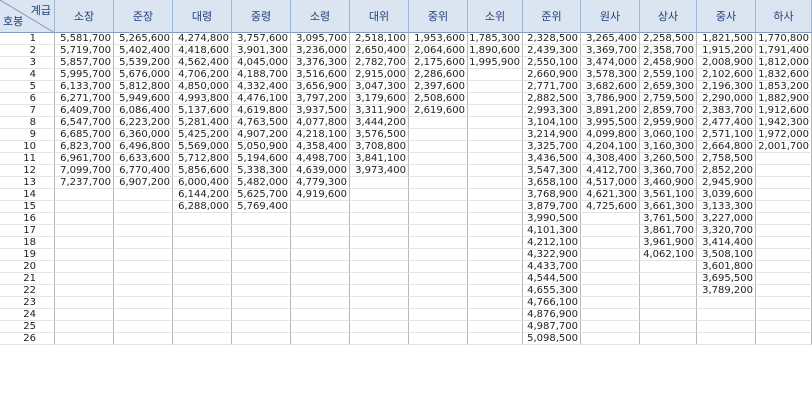  I want to click on table-cell: 2,458,900, so click(668, 63).